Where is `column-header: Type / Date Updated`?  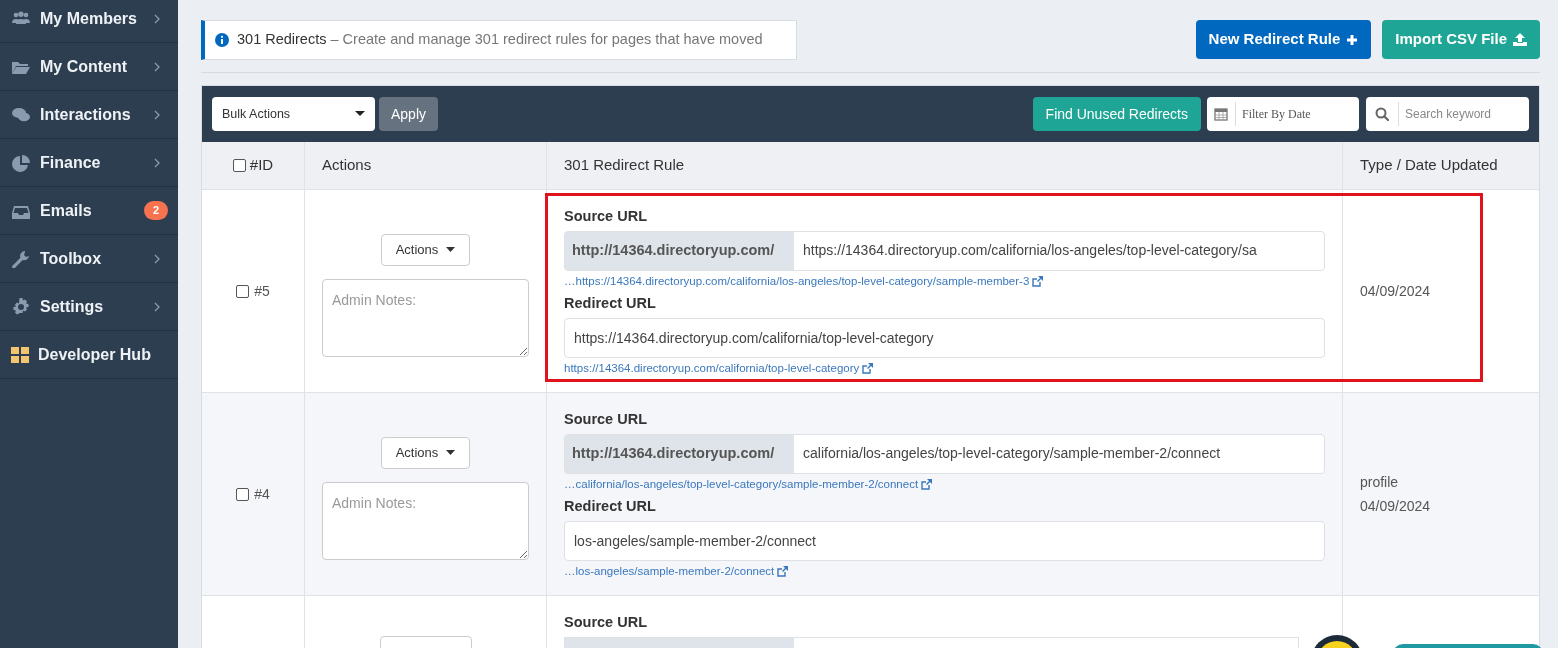
column-header: Type / Date Updated is located at coordinates (1429, 165).